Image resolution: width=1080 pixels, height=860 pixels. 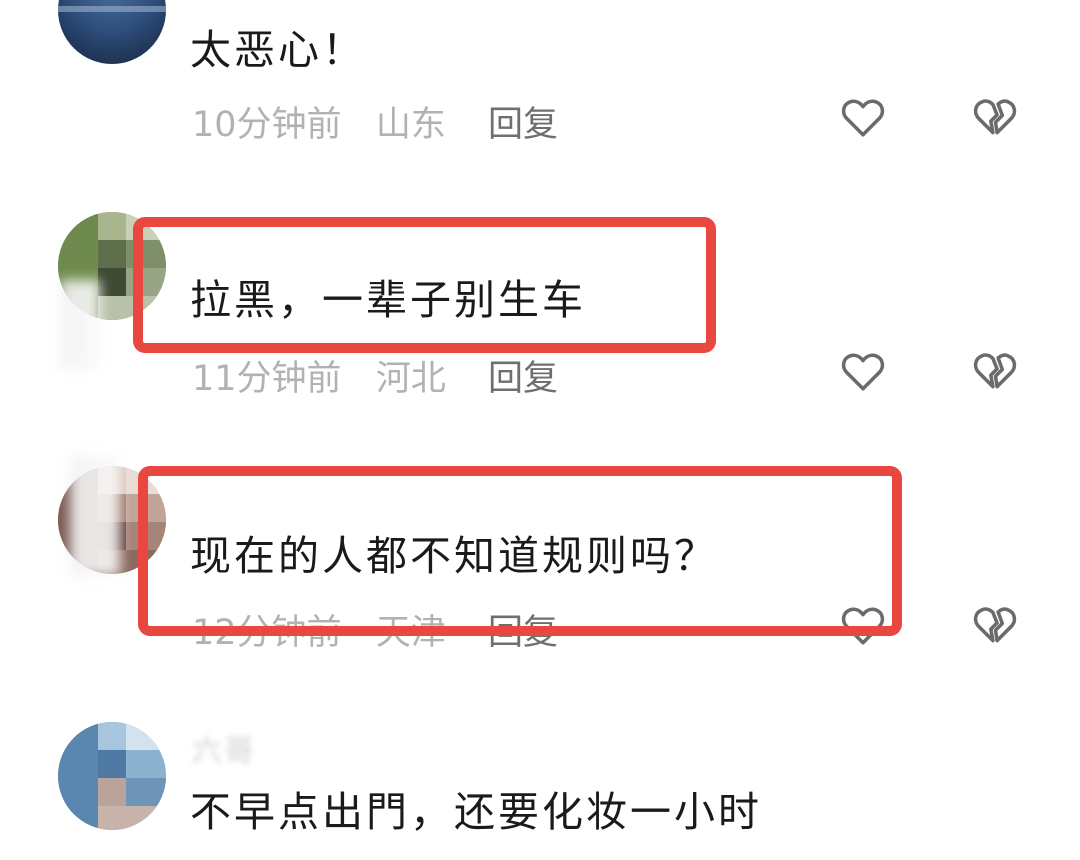 What do you see at coordinates (410, 379) in the screenshot?
I see `comment-location: 河北` at bounding box center [410, 379].